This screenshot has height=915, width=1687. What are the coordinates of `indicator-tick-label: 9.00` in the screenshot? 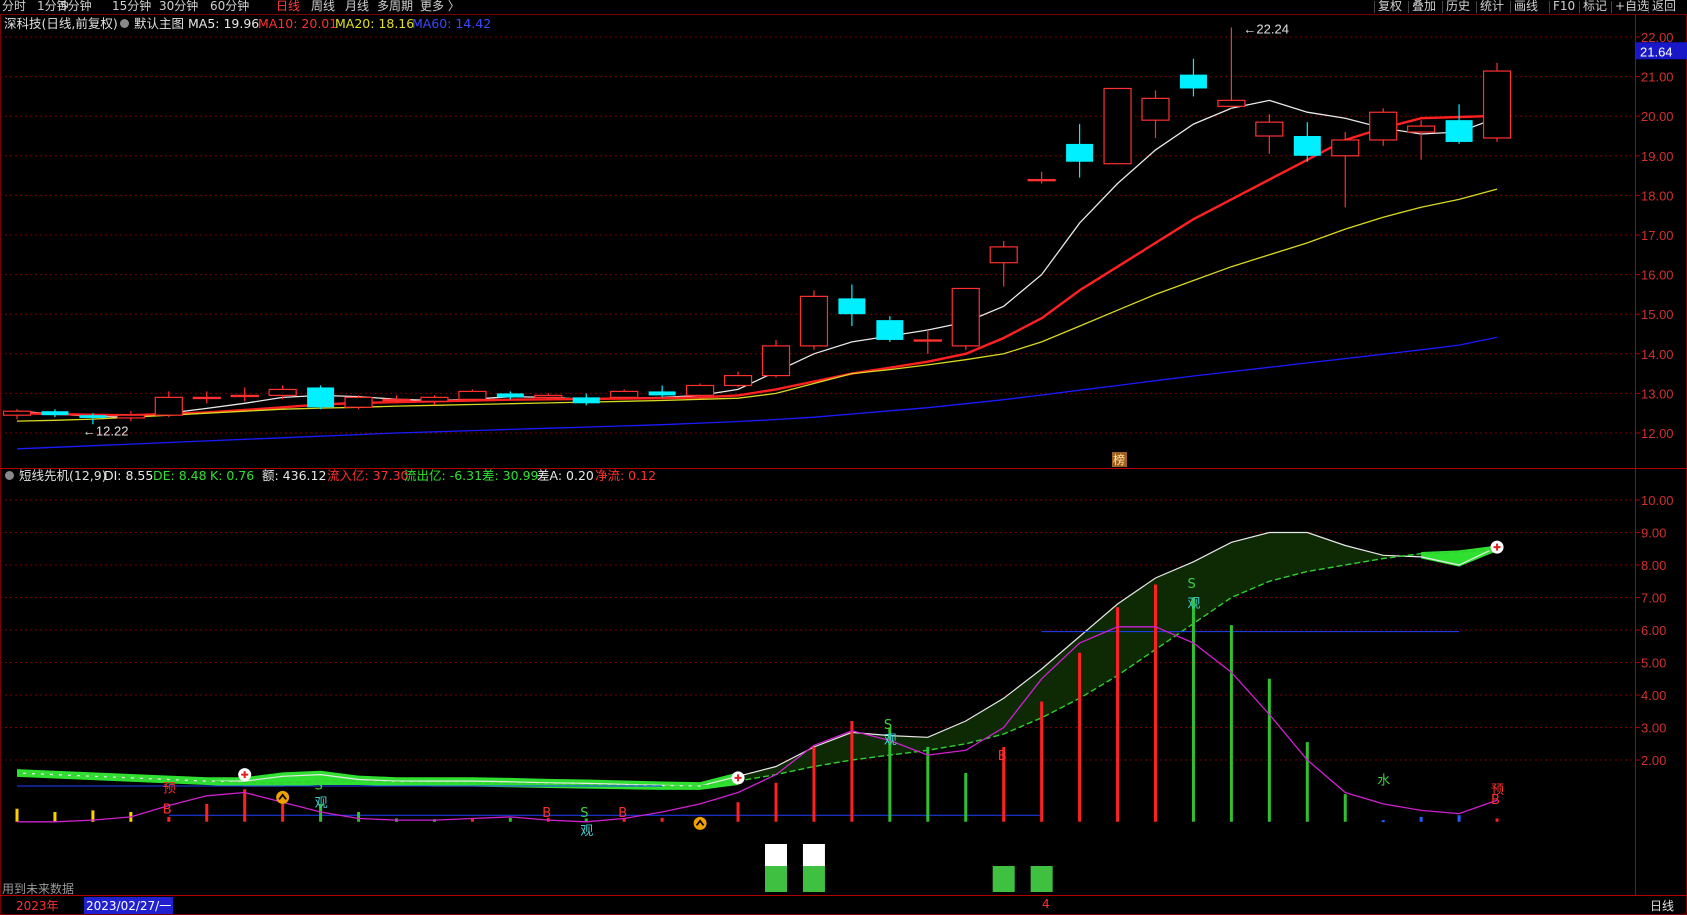 It's located at (1653, 533).